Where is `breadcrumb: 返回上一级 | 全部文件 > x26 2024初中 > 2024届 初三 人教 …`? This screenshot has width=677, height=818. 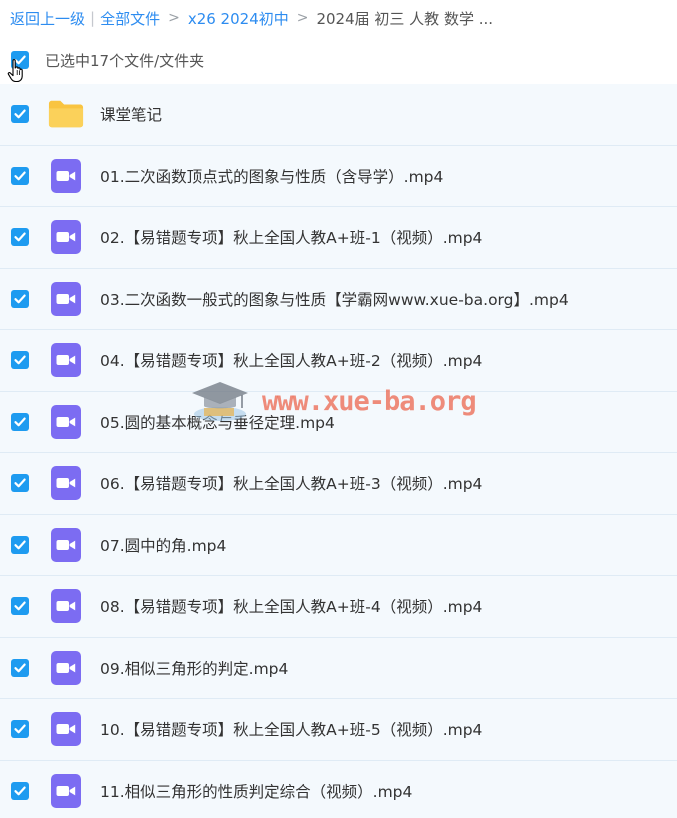 breadcrumb: 返回上一级 | 全部文件 > x26 2024初中 > 2024届 初三 人教 … is located at coordinates (338, 18).